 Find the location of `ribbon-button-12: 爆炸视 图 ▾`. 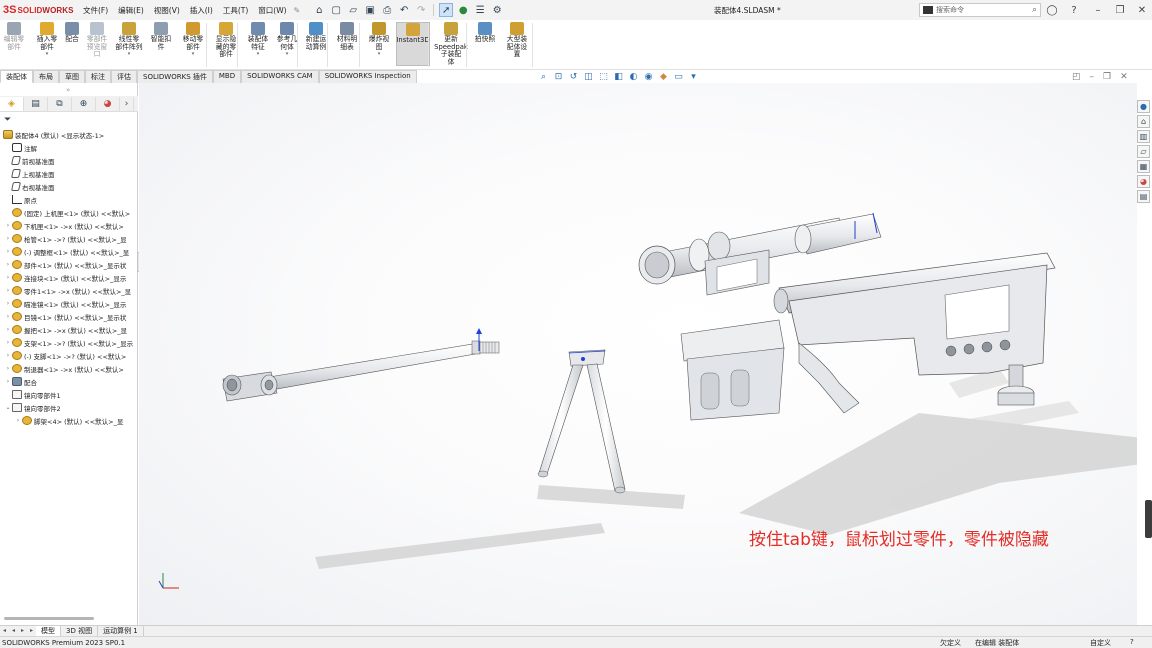

ribbon-button-12: 爆炸视 图 ▾ is located at coordinates (379, 40).